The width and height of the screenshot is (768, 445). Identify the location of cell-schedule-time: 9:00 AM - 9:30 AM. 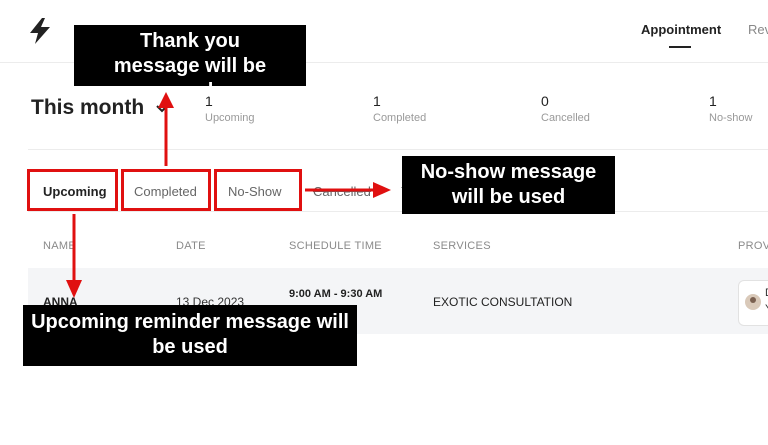
(336, 294).